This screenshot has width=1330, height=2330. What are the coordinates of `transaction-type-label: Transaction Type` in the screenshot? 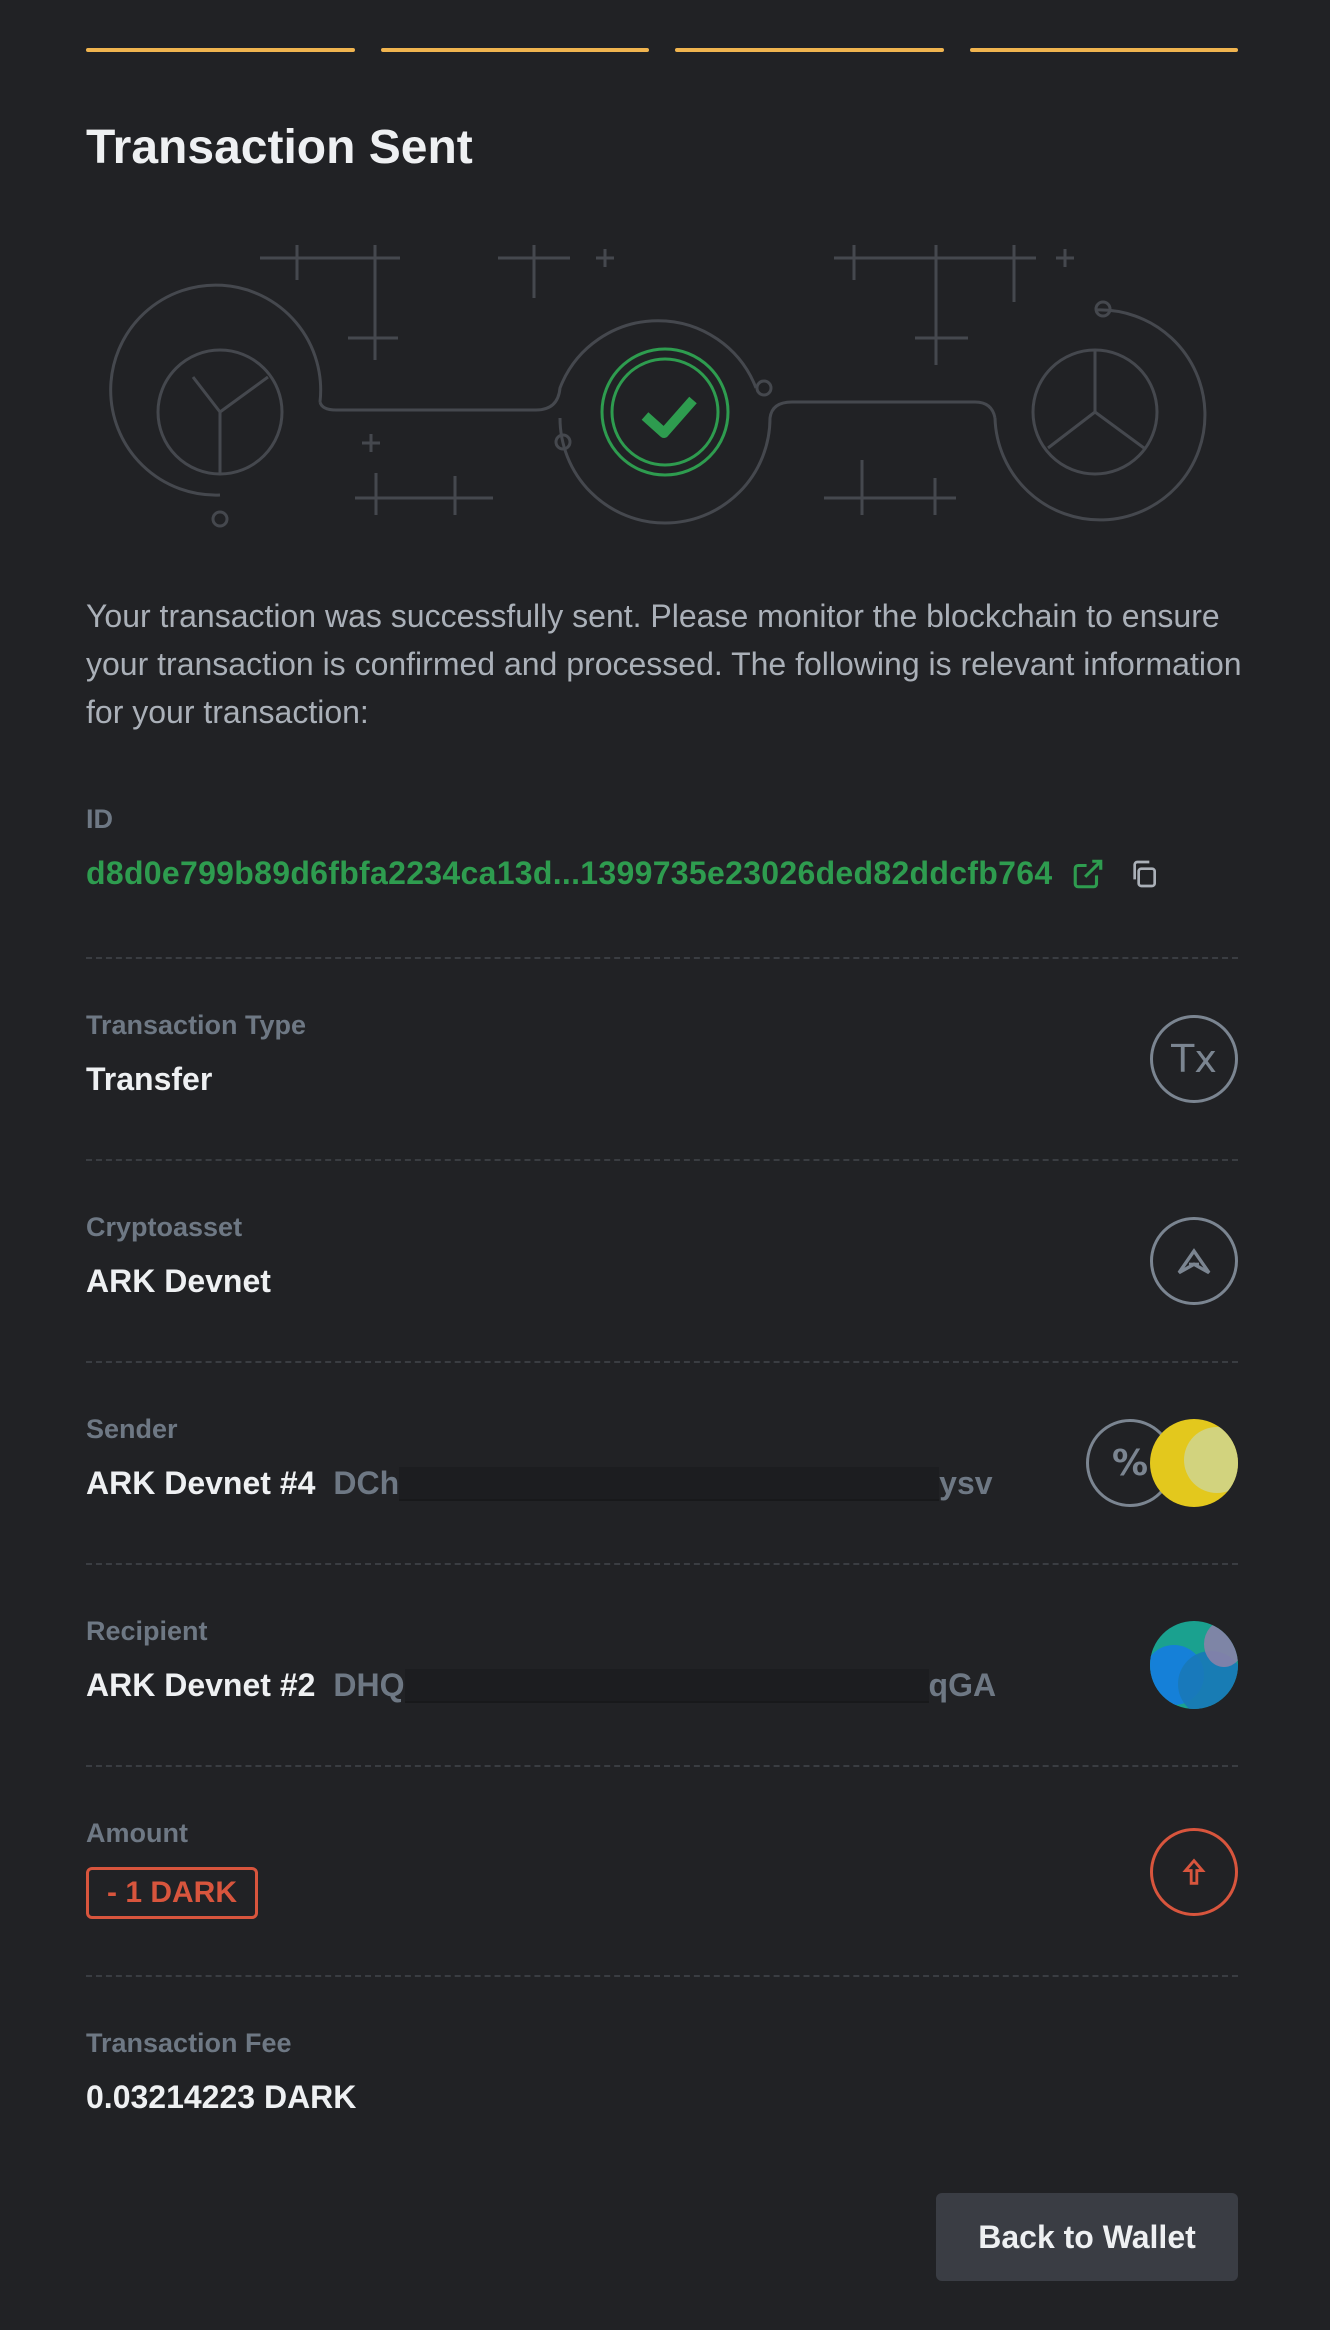 It's located at (196, 1025).